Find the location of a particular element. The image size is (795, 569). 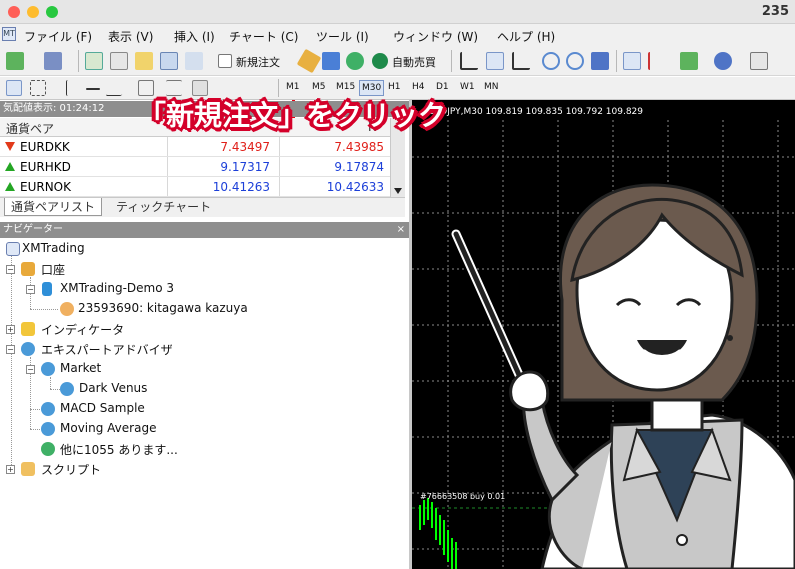

zoom-window-button is located at coordinates (52, 12).